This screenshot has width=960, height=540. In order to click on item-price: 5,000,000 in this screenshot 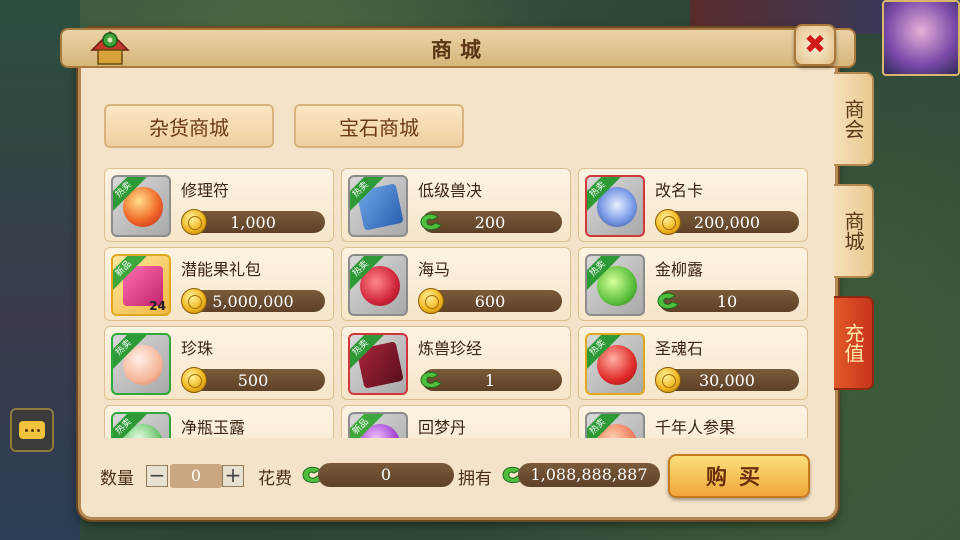, I will do `click(253, 301)`.